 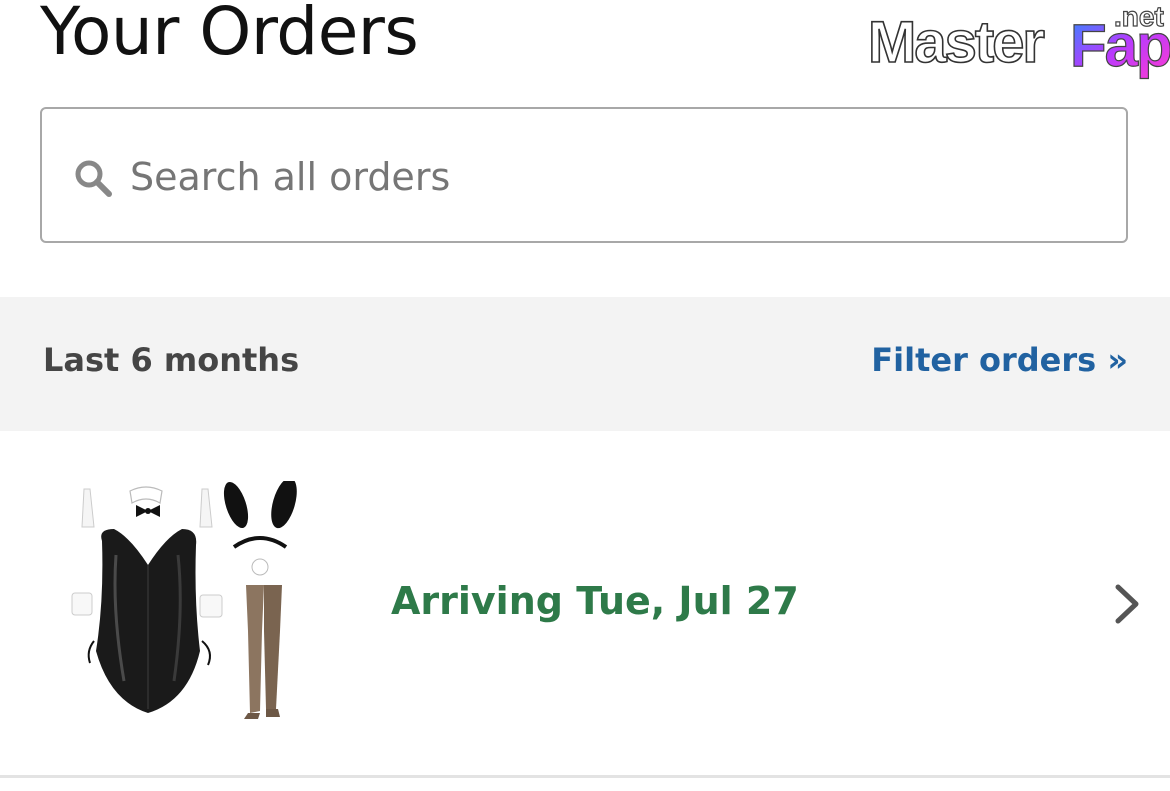 I want to click on product-image, so click(x=184, y=600).